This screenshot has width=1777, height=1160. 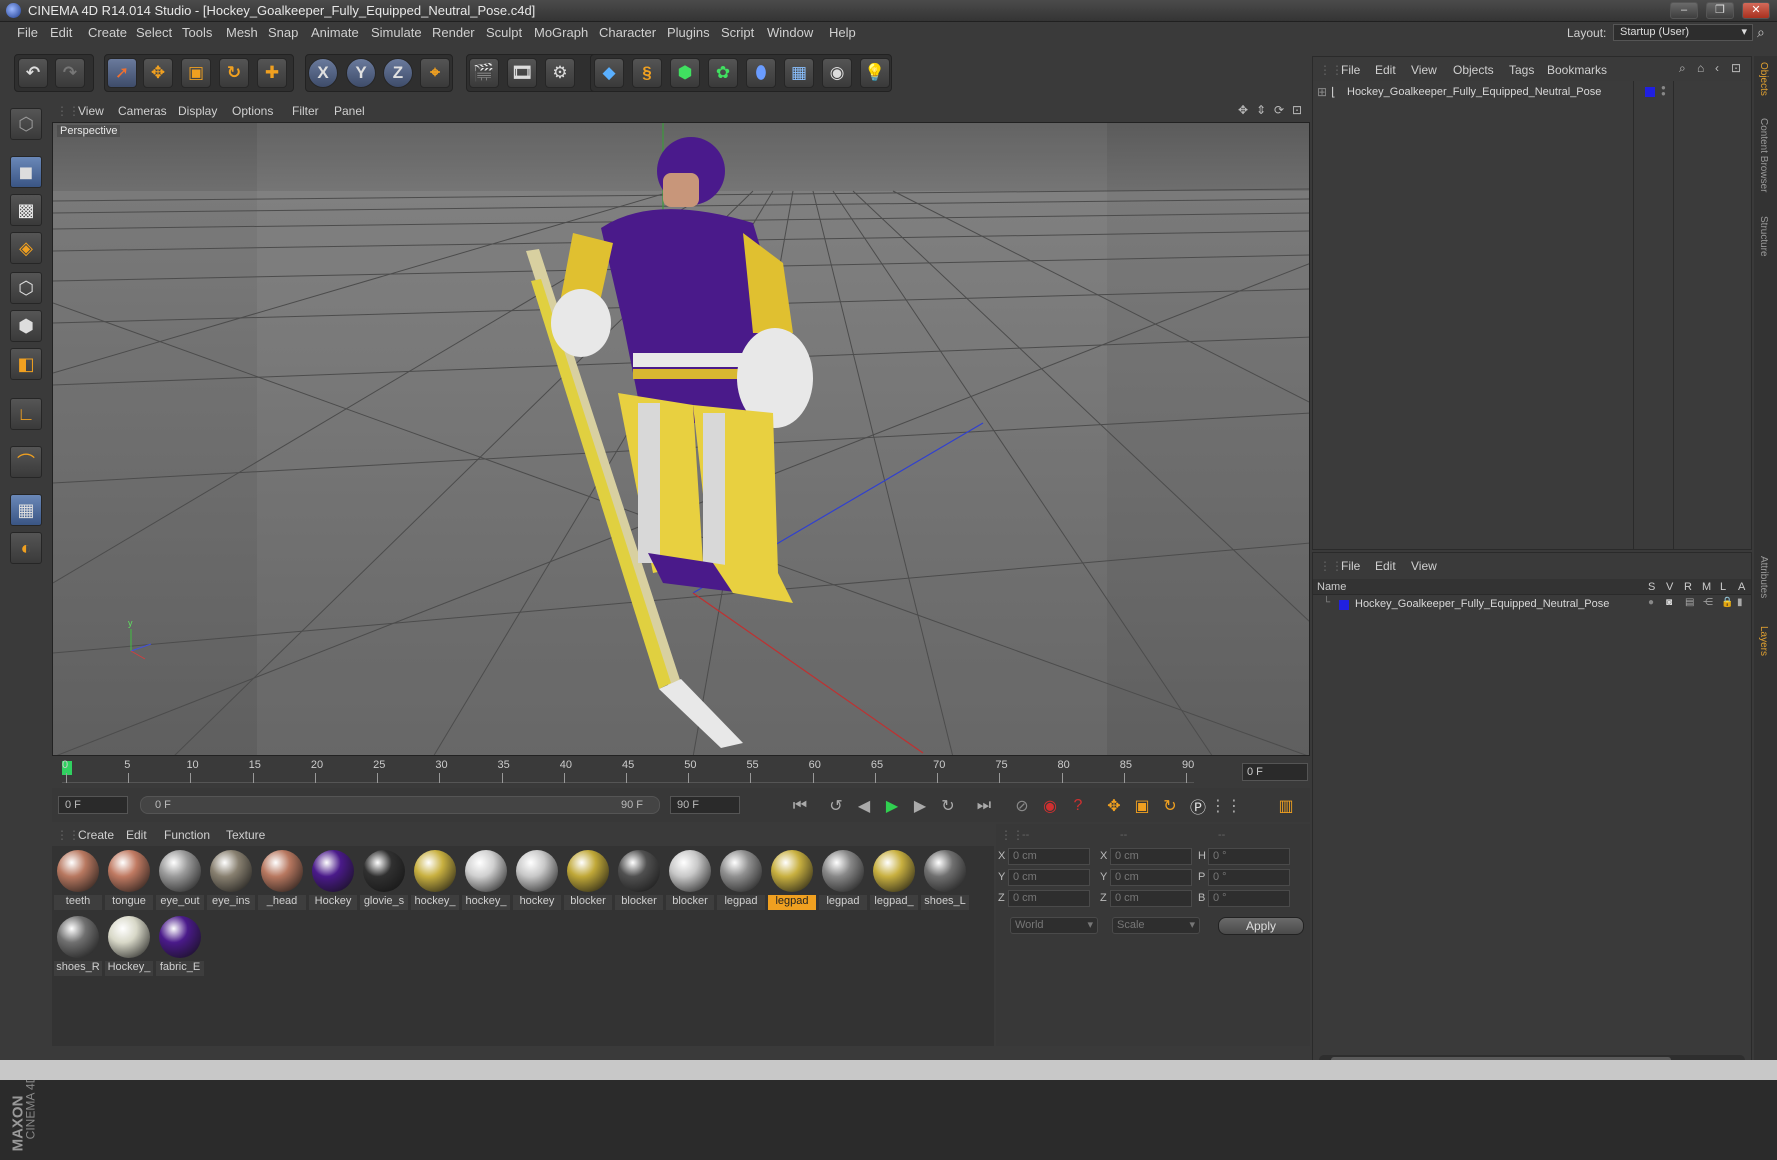 I want to click on menu-plugins: Plugins, so click(x=688, y=32).